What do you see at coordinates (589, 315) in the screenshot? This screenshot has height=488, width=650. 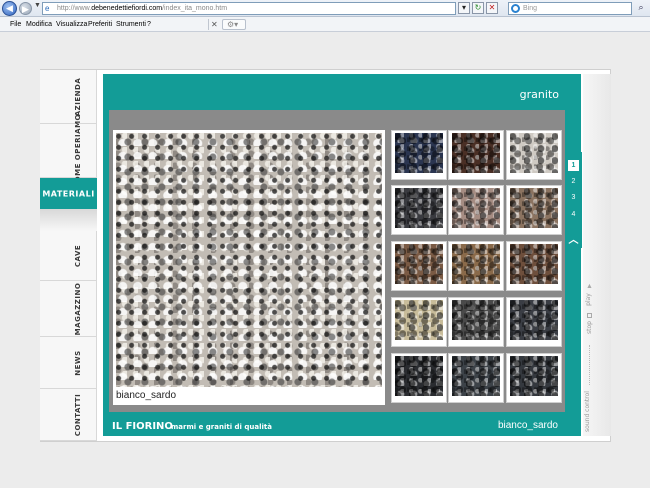 I see `stop-square-icon` at bounding box center [589, 315].